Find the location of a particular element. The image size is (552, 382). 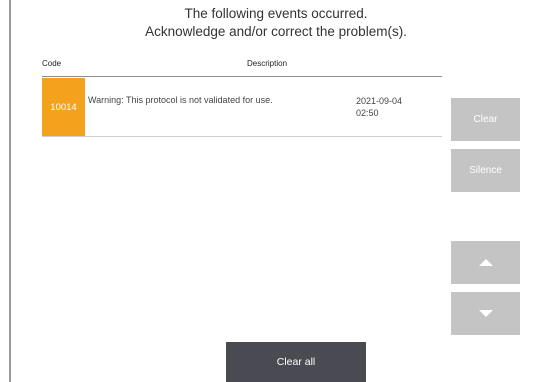

event-code-badge: 10014 is located at coordinates (63, 107).